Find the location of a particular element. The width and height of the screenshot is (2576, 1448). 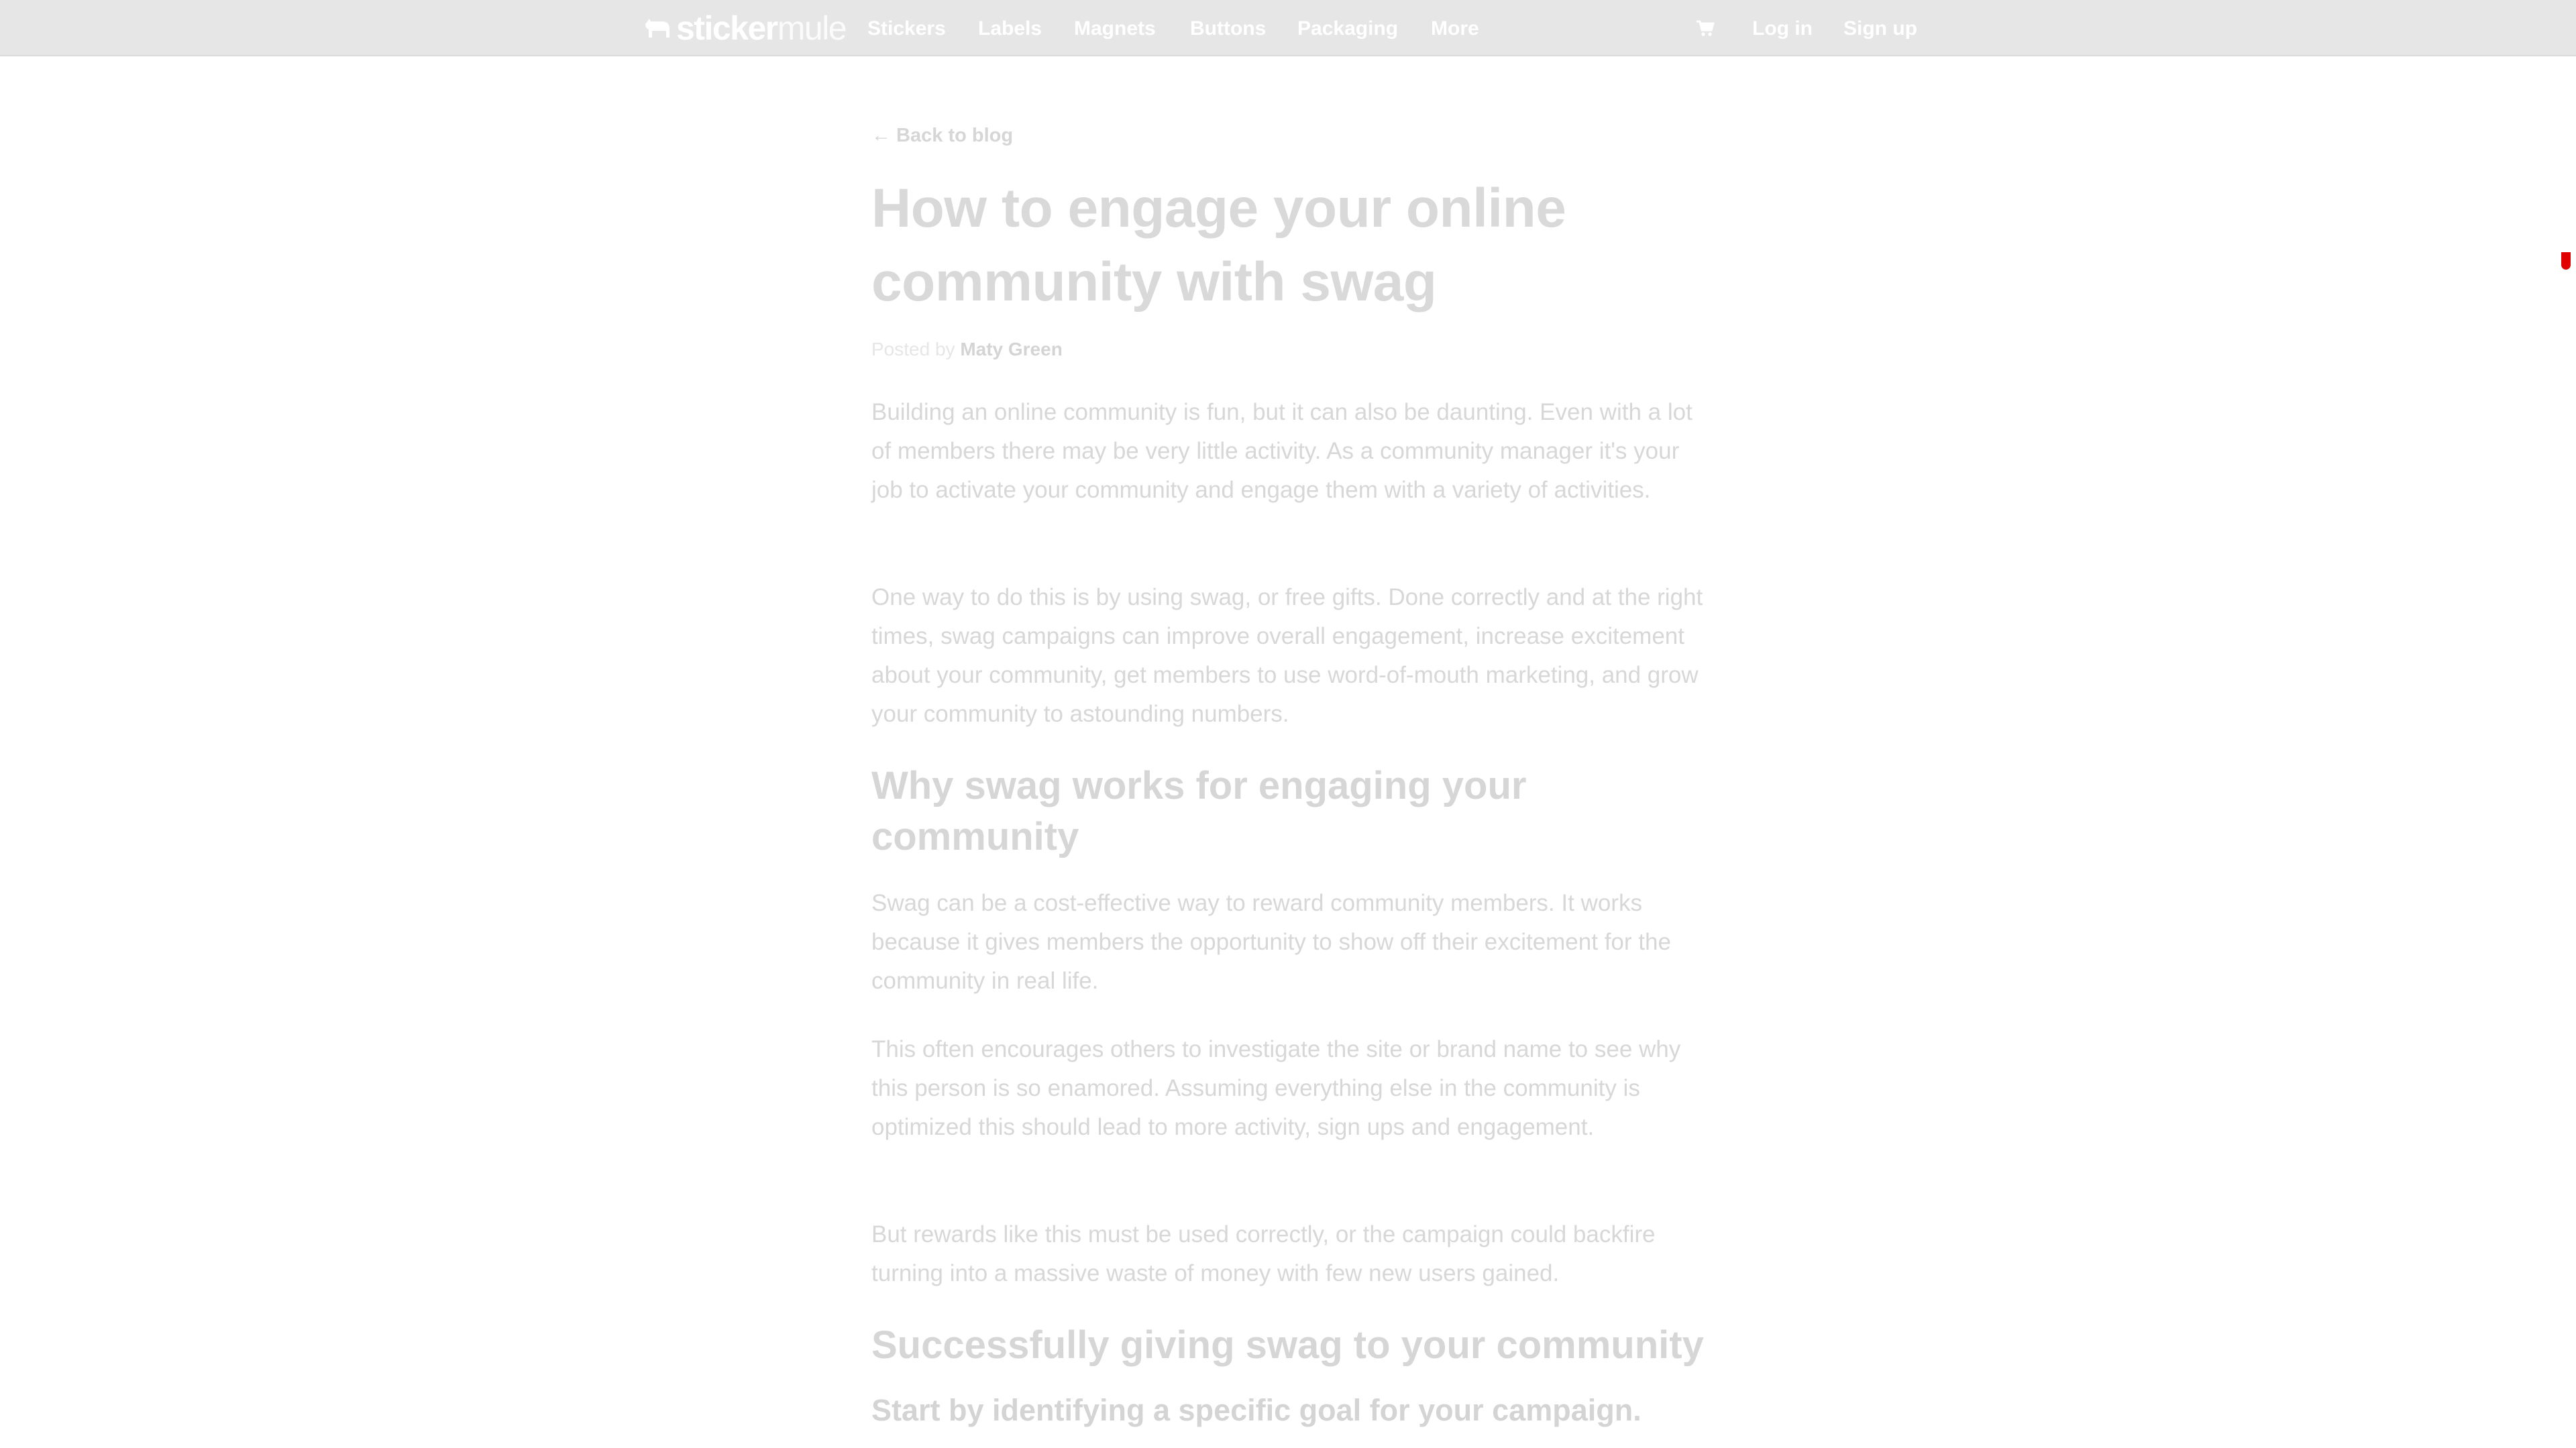

nav-link-magnets: Magnets is located at coordinates (1115, 29).